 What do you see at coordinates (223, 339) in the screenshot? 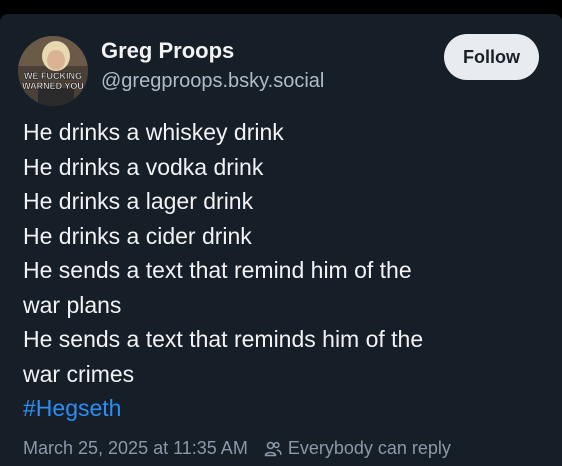
I see `post-line: He sends a text that reminds him of the` at bounding box center [223, 339].